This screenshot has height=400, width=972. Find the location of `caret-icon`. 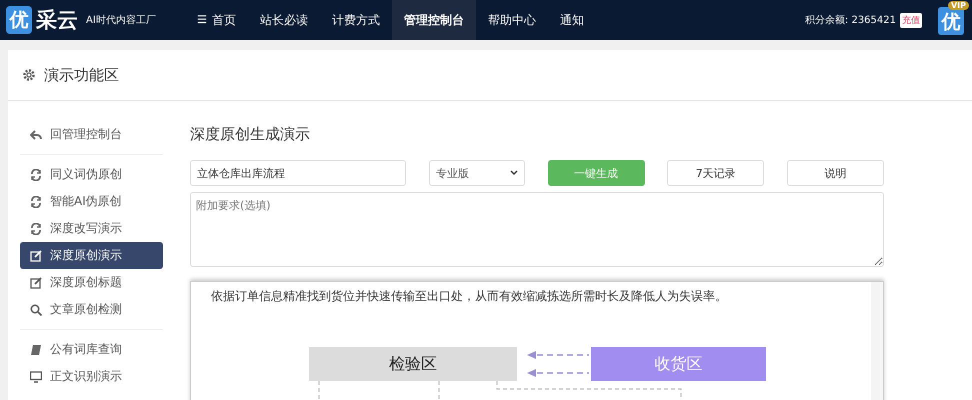

caret-icon is located at coordinates (514, 173).